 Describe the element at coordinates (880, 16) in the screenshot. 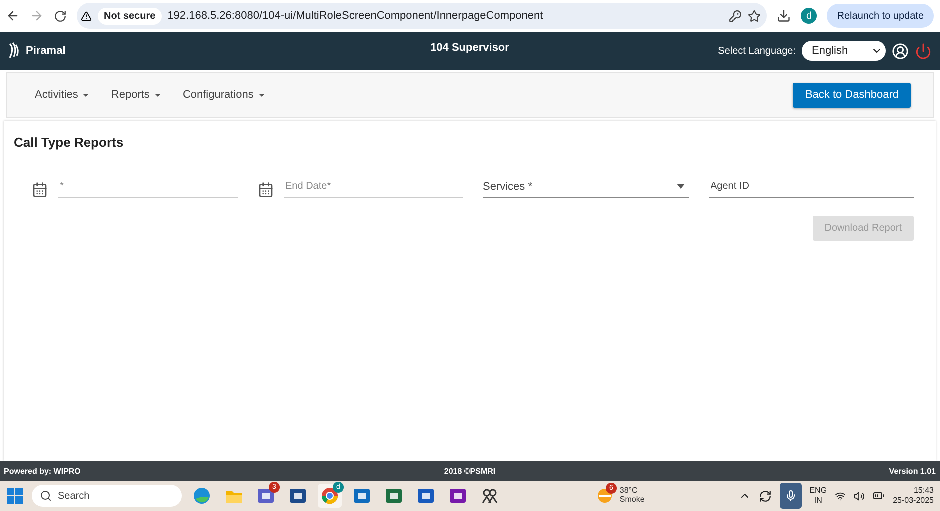

I see `relaunch-button: Relaunch to update` at that location.